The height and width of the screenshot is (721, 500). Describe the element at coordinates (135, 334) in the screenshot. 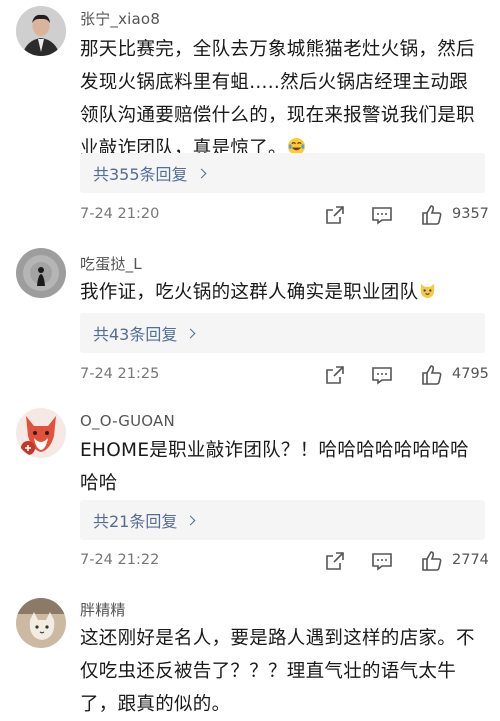

I see `reply-count-label: 共43条回复` at that location.